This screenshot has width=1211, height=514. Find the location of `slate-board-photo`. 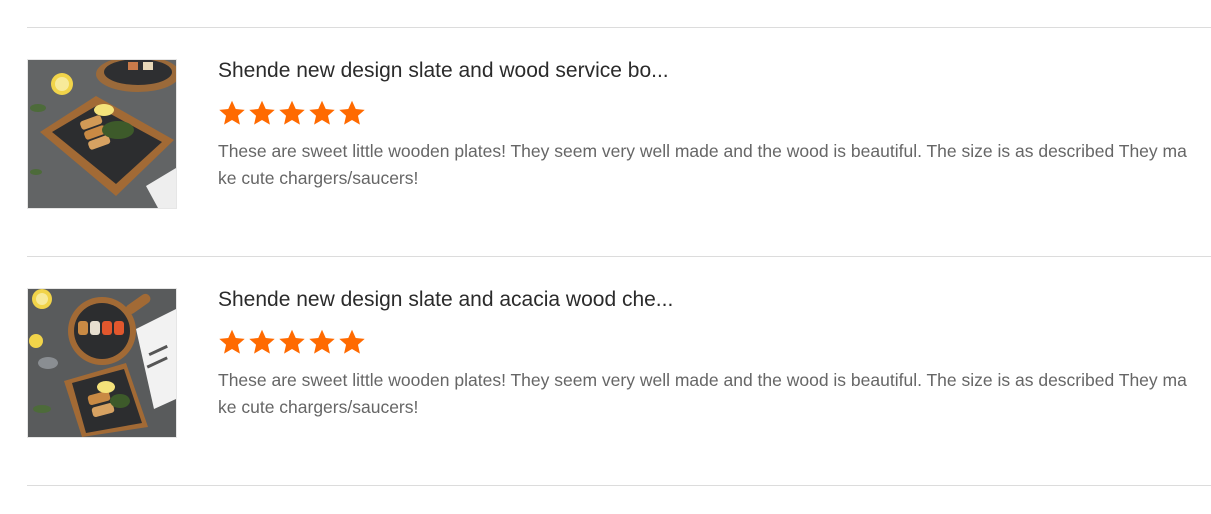

slate-board-photo is located at coordinates (102, 134).